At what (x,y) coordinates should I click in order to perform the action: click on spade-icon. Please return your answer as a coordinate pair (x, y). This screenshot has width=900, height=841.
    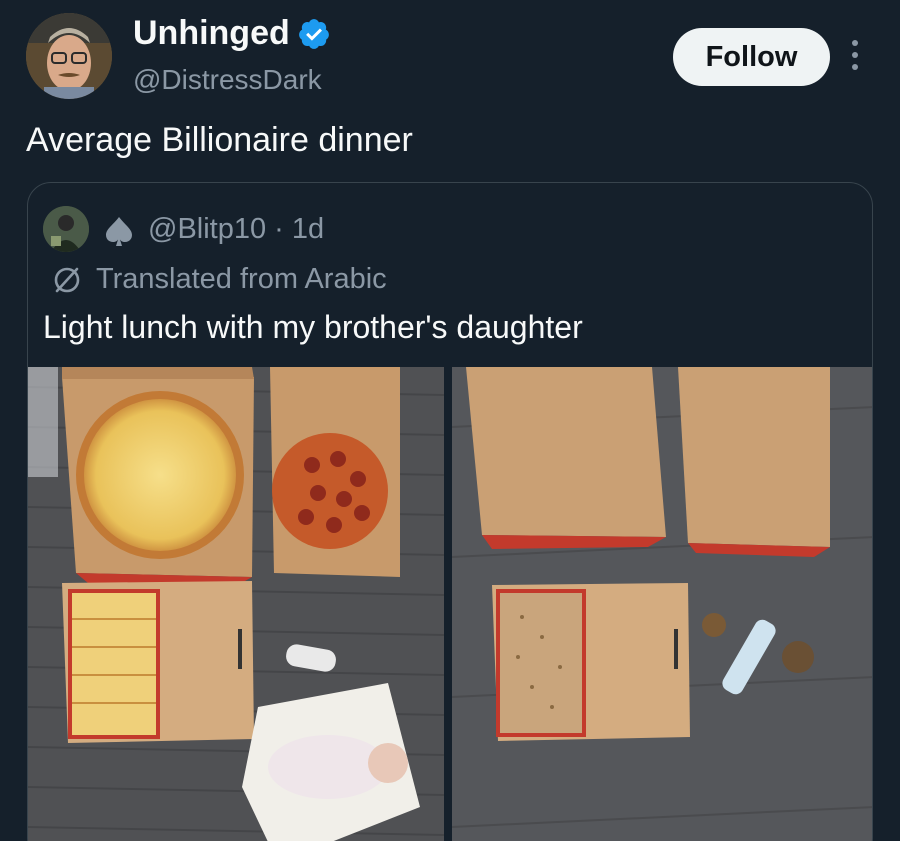
    Looking at the image, I should click on (119, 231).